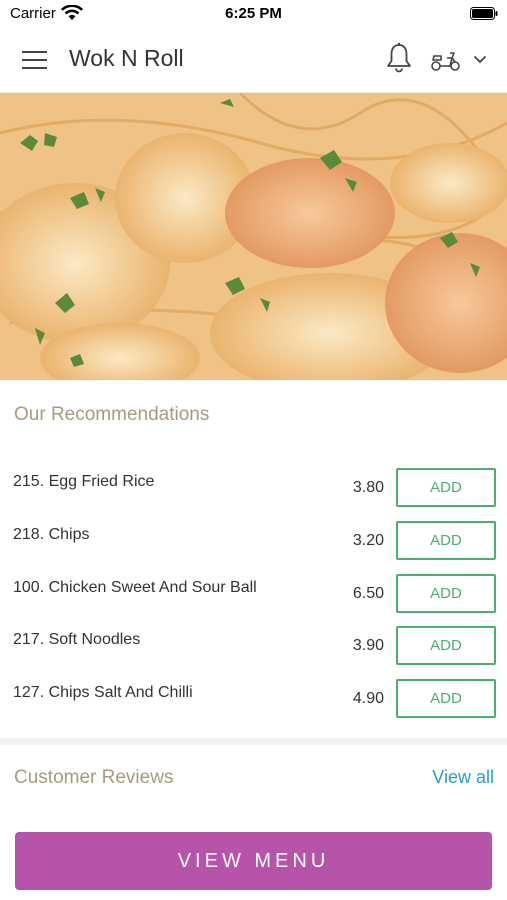 The width and height of the screenshot is (507, 900). I want to click on list-item: 127. Chips Salt And Chilli 4.90 ADD, so click(253, 702).